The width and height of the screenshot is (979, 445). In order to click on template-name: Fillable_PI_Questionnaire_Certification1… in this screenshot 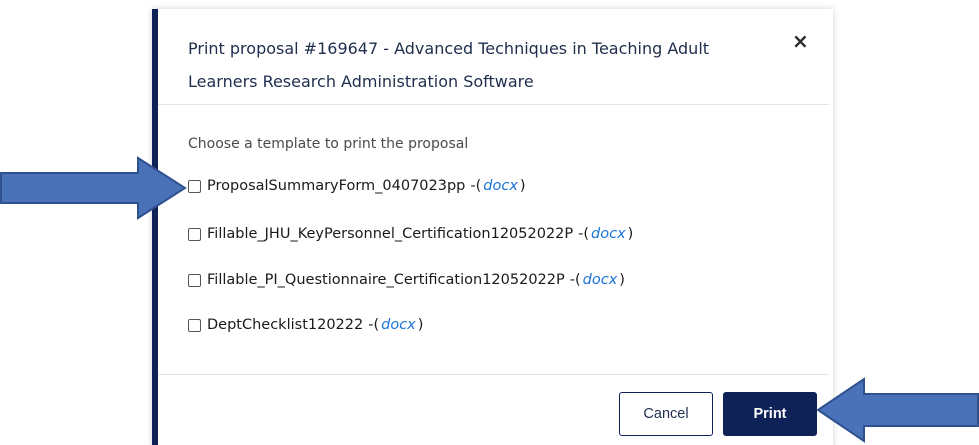, I will do `click(386, 280)`.